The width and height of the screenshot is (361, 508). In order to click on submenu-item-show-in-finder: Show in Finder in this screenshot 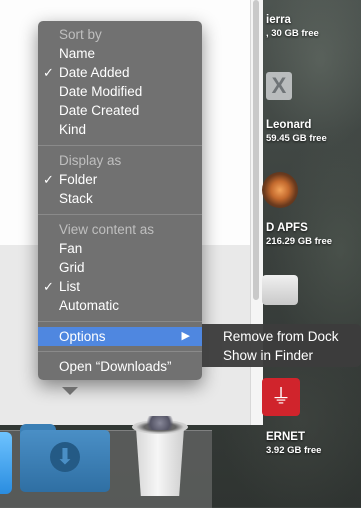, I will do `click(268, 355)`.